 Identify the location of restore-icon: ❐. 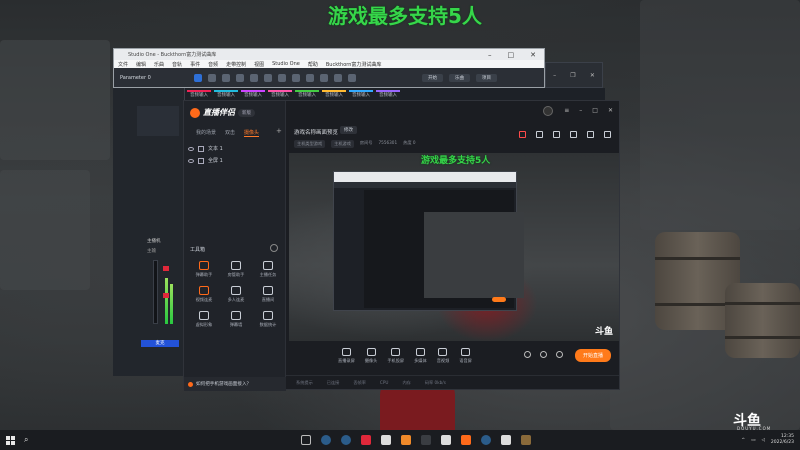
(572, 75).